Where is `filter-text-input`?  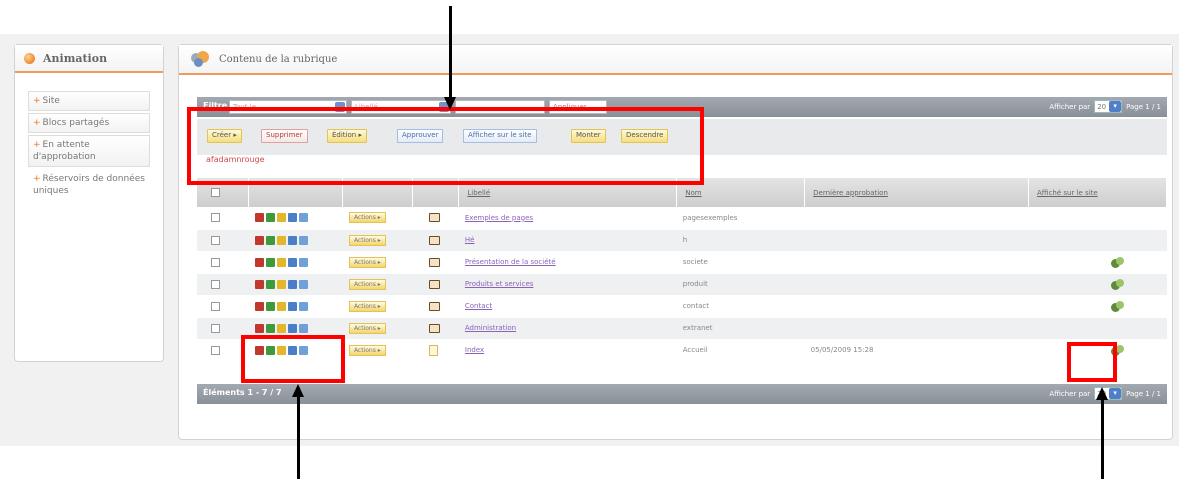
filter-text-input is located at coordinates (500, 107).